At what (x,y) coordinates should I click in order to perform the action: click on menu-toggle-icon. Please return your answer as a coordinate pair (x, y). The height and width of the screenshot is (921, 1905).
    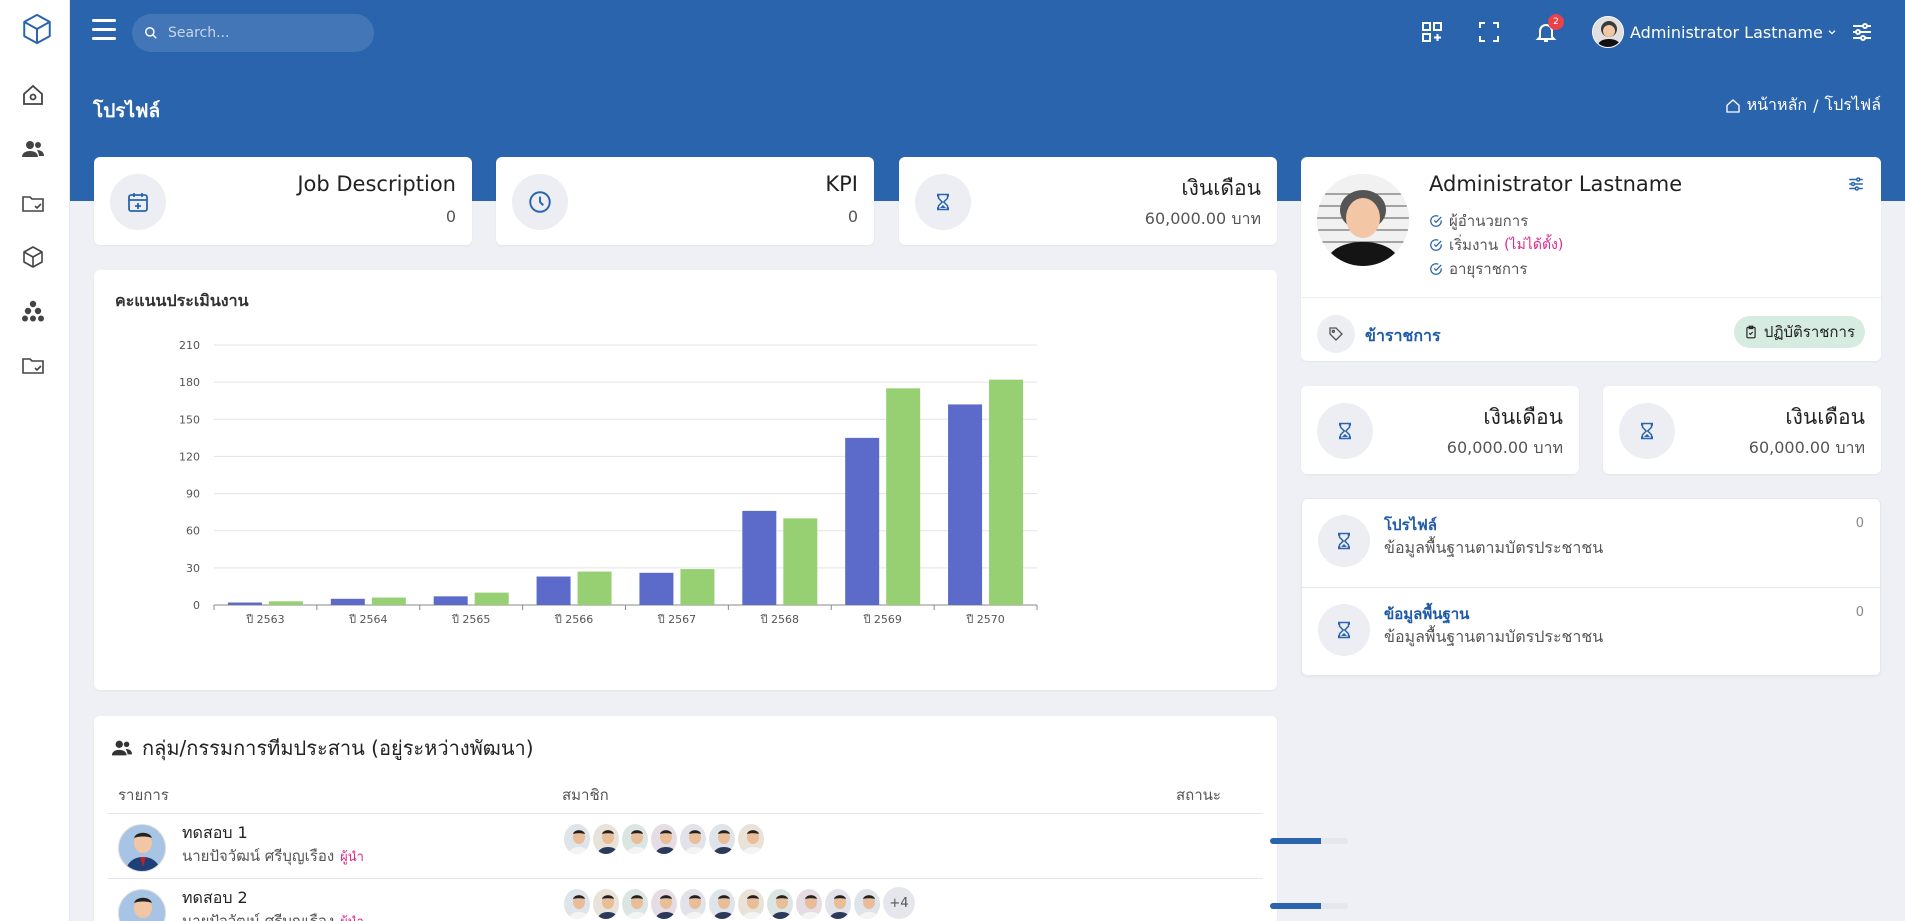
    Looking at the image, I should click on (104, 30).